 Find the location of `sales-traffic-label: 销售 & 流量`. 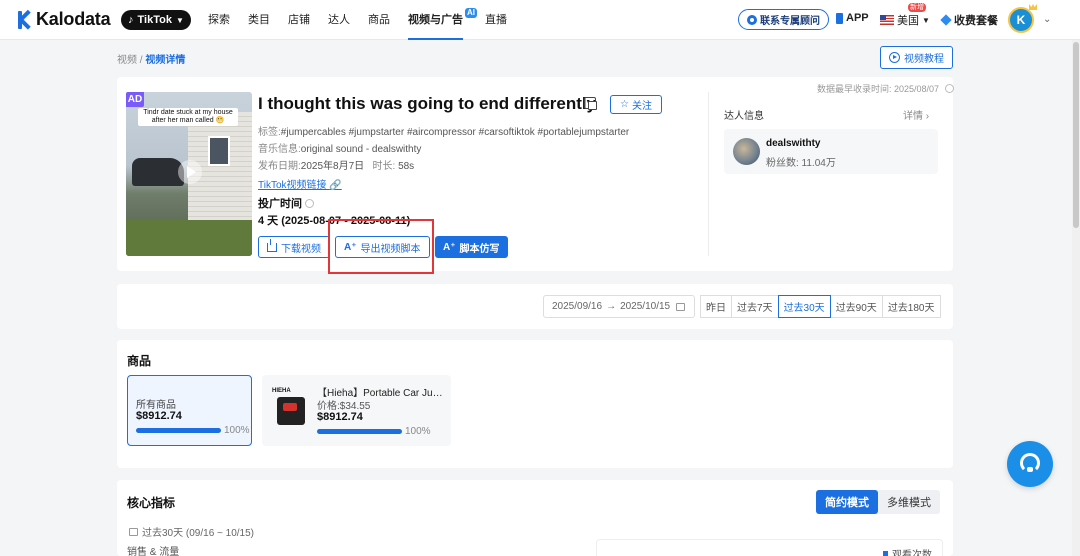

sales-traffic-label: 销售 & 流量 is located at coordinates (153, 551).